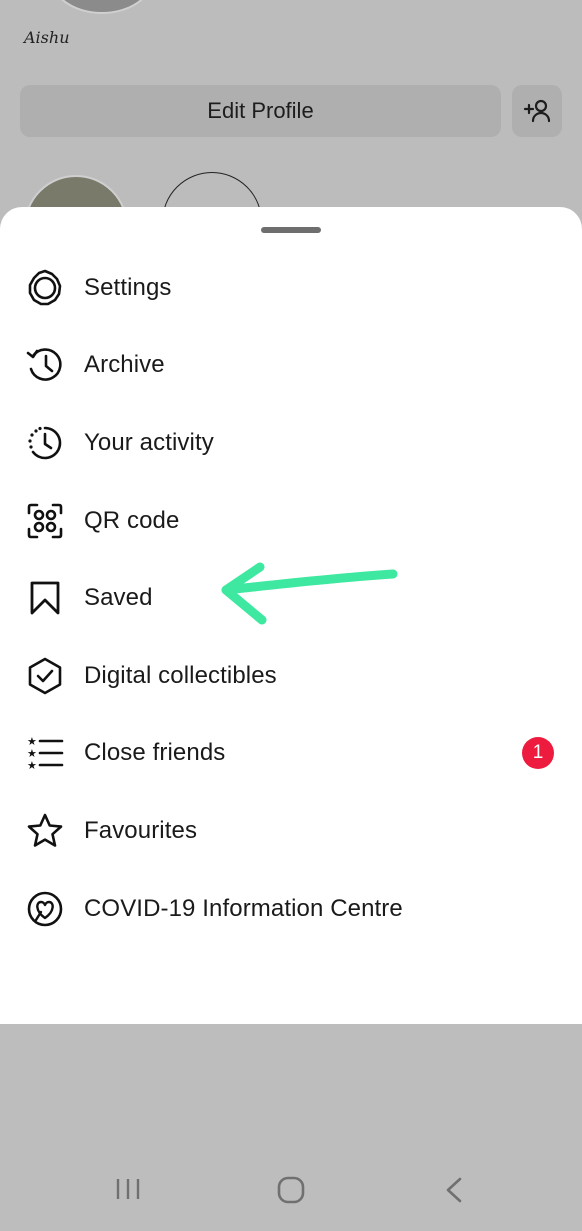 The image size is (582, 1231). What do you see at coordinates (45, 598) in the screenshot?
I see `bookmark-icon` at bounding box center [45, 598].